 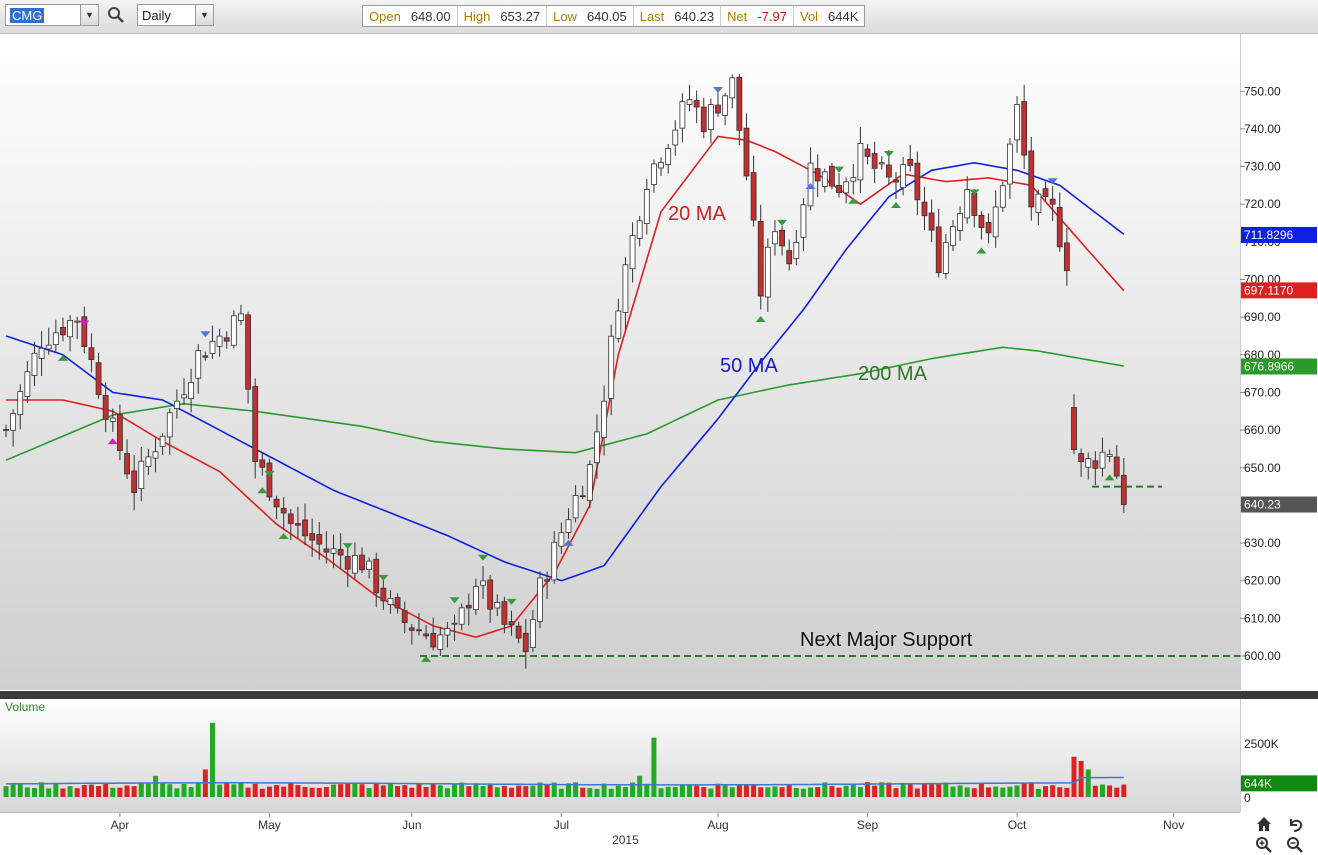 What do you see at coordinates (1296, 825) in the screenshot?
I see `undo-icon` at bounding box center [1296, 825].